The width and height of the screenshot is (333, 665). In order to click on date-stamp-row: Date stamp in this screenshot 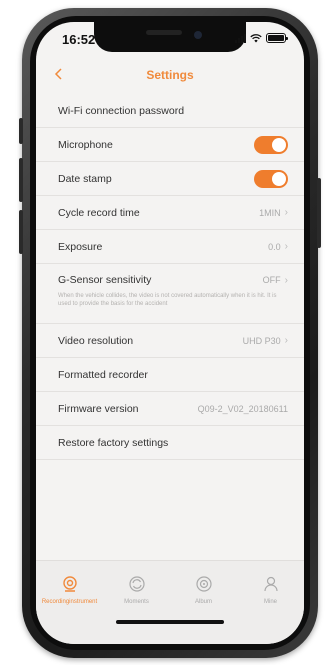, I will do `click(170, 179)`.